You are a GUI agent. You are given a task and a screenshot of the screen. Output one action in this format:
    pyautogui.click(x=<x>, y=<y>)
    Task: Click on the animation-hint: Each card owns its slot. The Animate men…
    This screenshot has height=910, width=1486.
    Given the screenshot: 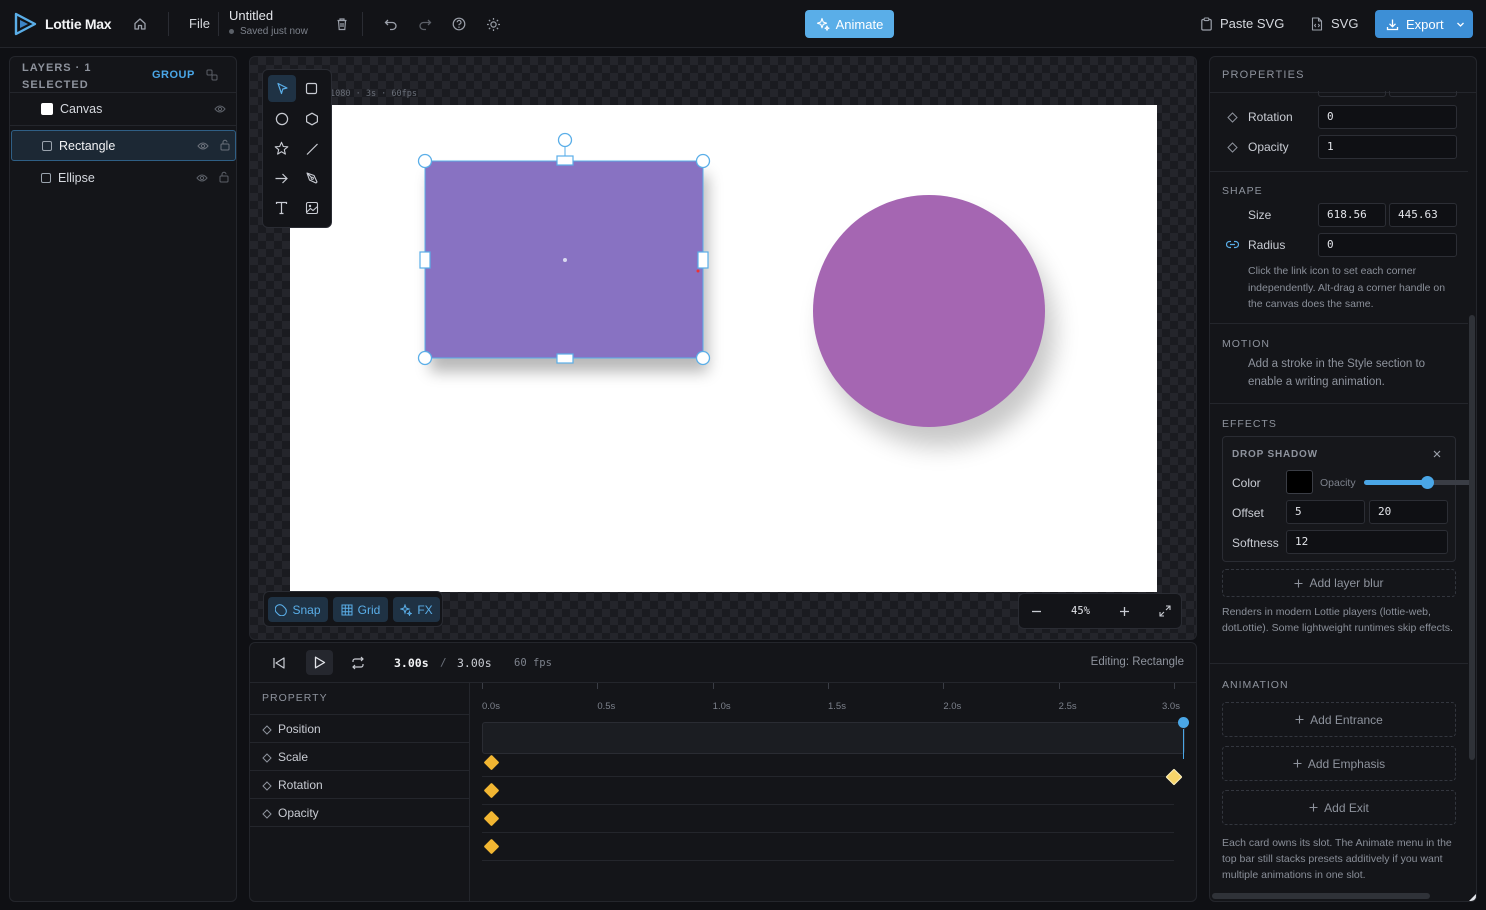 What is the action you would take?
    pyautogui.click(x=1337, y=859)
    